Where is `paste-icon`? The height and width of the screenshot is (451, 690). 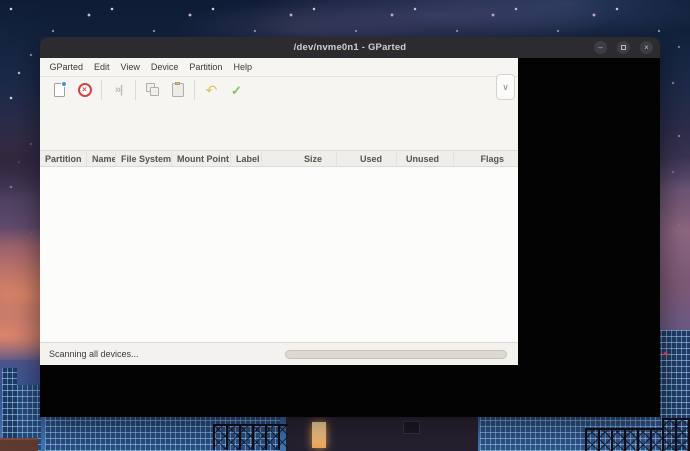
paste-icon is located at coordinates (177, 89).